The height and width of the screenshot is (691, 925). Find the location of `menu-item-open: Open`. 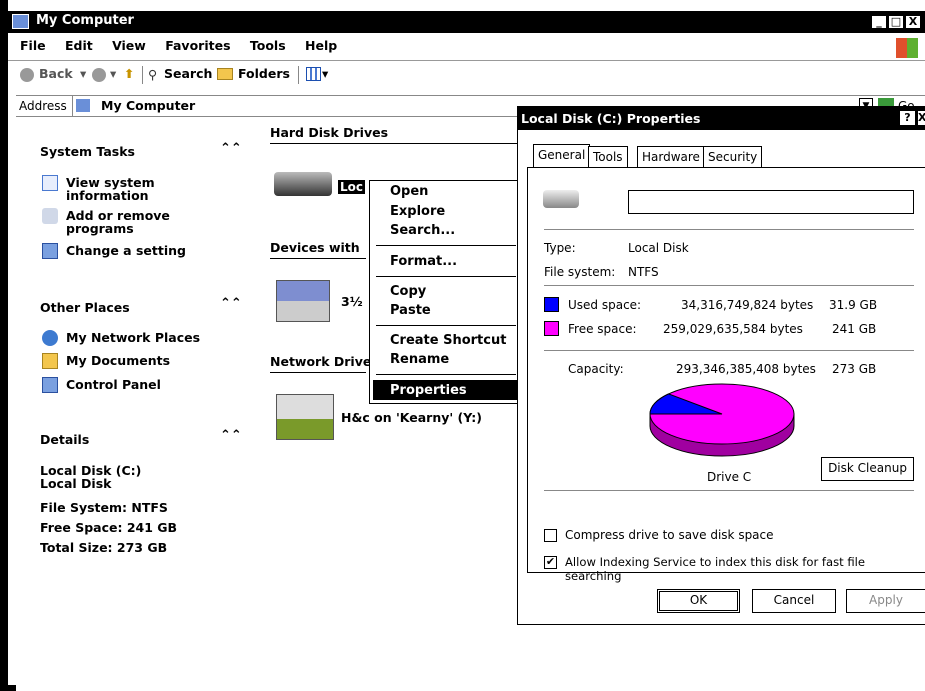

menu-item-open: Open is located at coordinates (409, 191).